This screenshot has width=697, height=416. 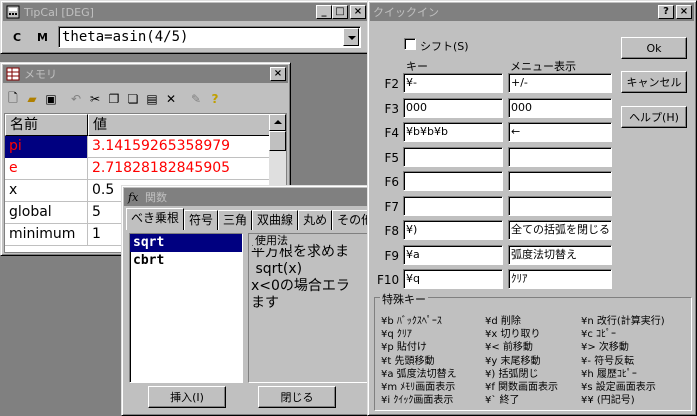 What do you see at coordinates (46, 147) in the screenshot?
I see `memory-name-cell: pi` at bounding box center [46, 147].